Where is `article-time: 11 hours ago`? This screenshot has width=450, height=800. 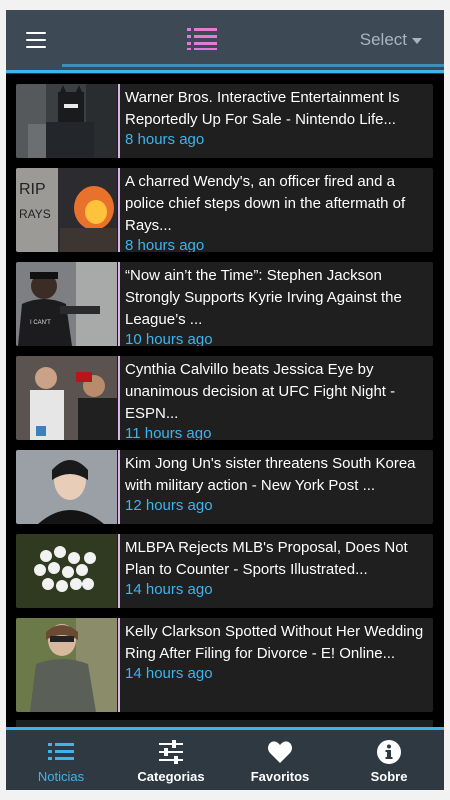 article-time: 11 hours ago is located at coordinates (168, 432).